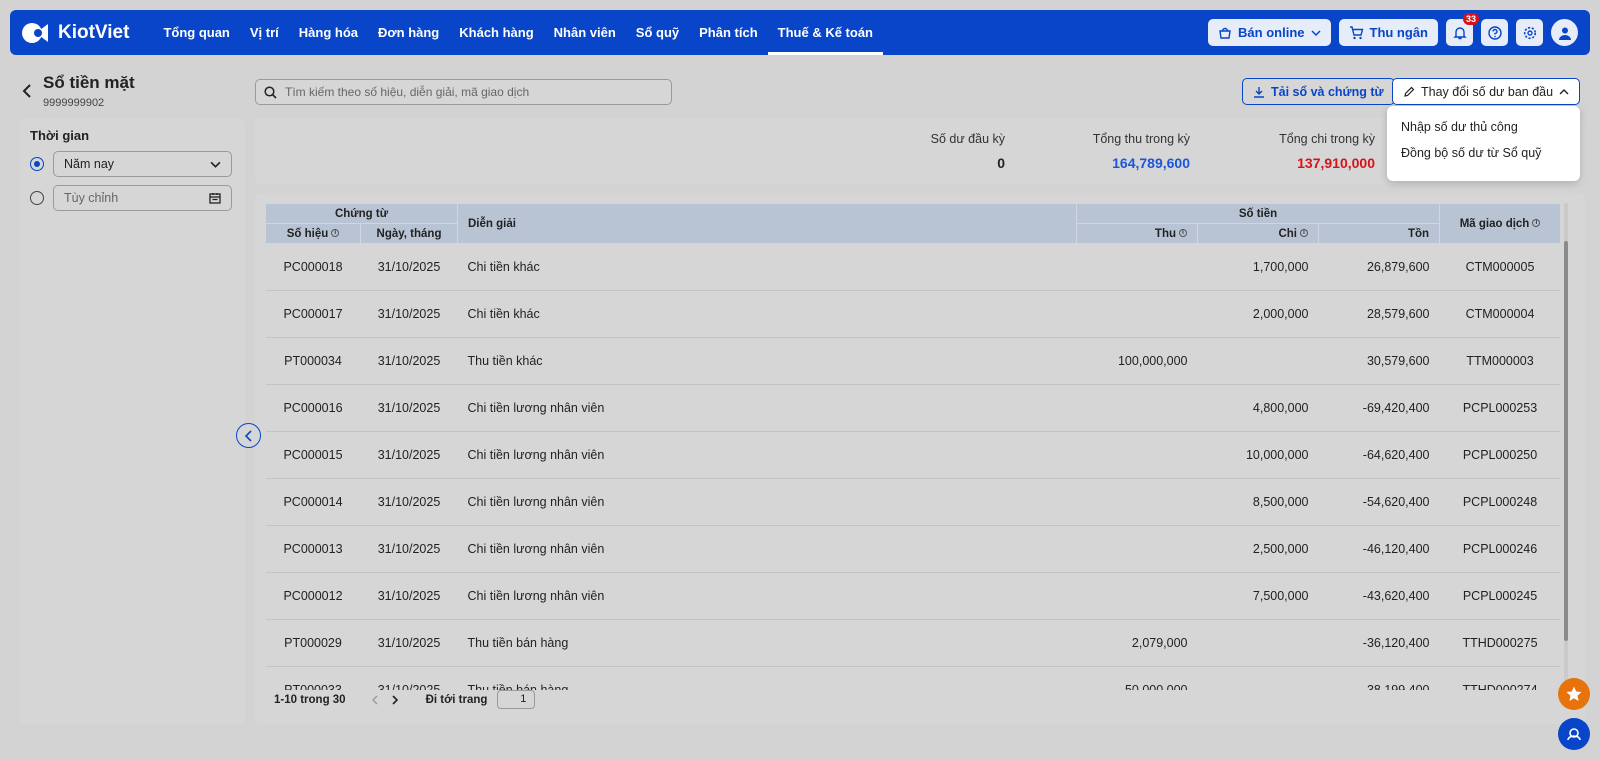 This screenshot has height=759, width=1600. Describe the element at coordinates (1470, 19) in the screenshot. I see `notification-count-badge: 33` at that location.